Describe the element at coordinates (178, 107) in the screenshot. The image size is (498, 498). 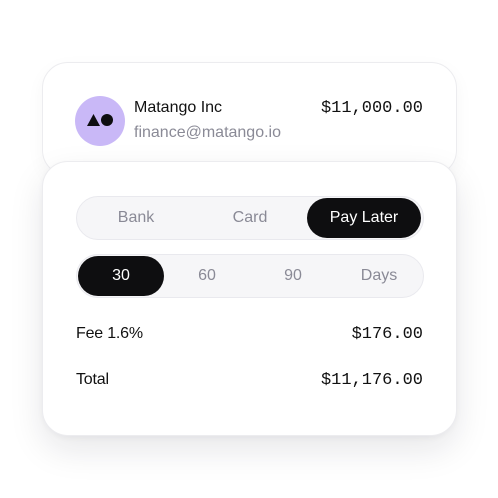
I see `vendor-name: Matango Inc` at that location.